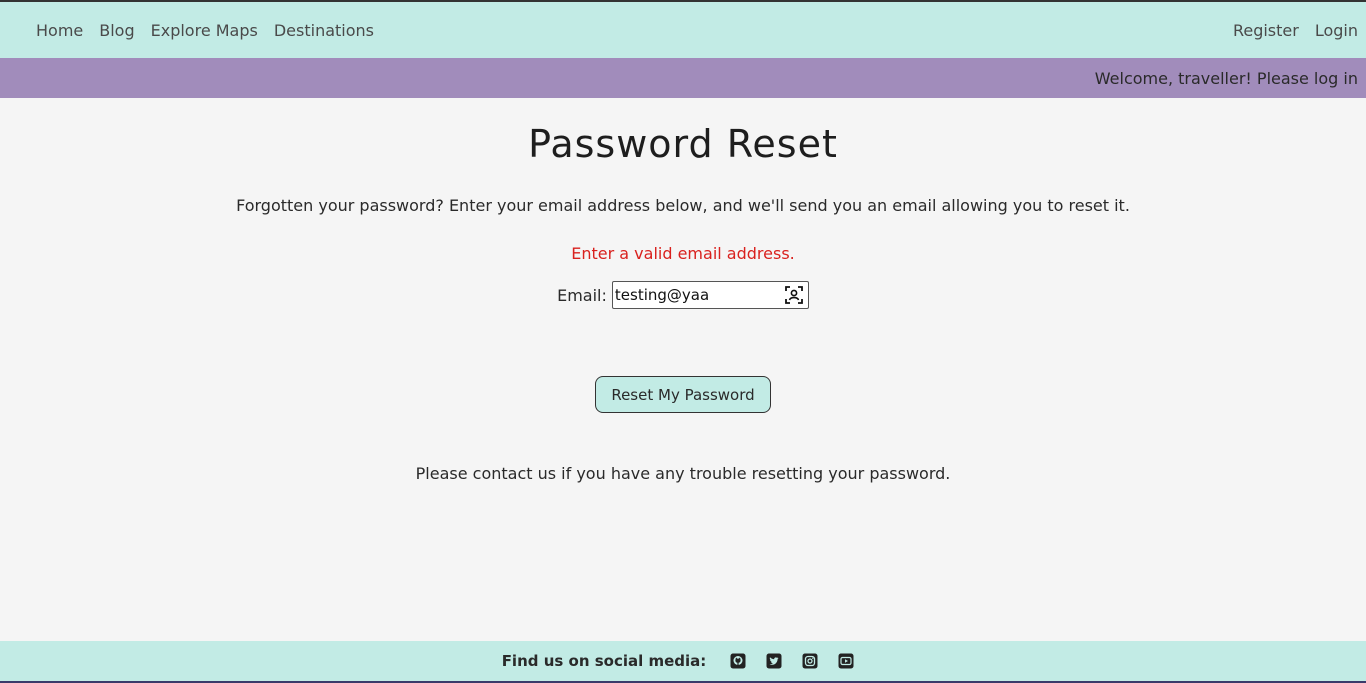  I want to click on email-field, so click(710, 295).